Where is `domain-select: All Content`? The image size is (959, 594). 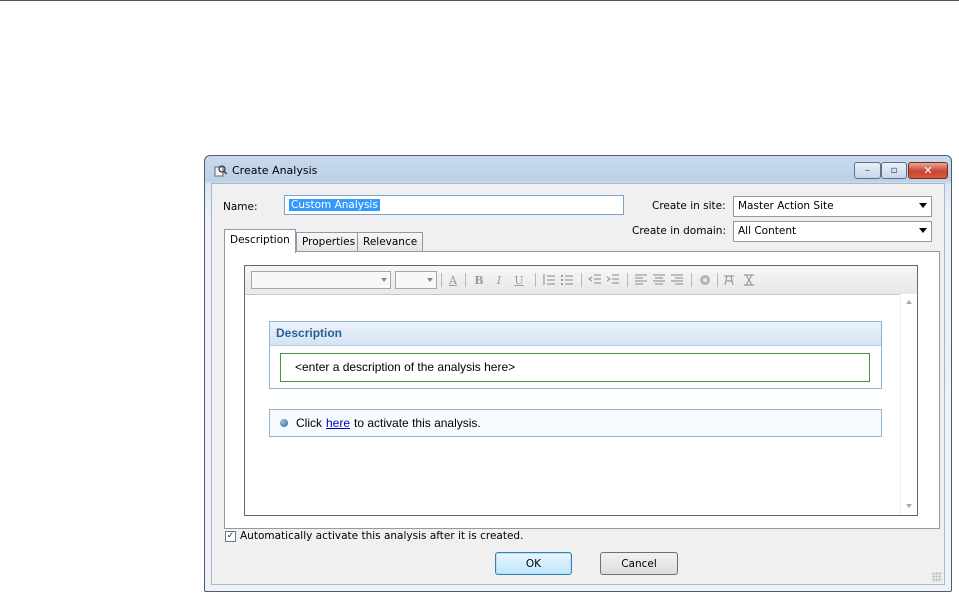 domain-select: All Content is located at coordinates (832, 231).